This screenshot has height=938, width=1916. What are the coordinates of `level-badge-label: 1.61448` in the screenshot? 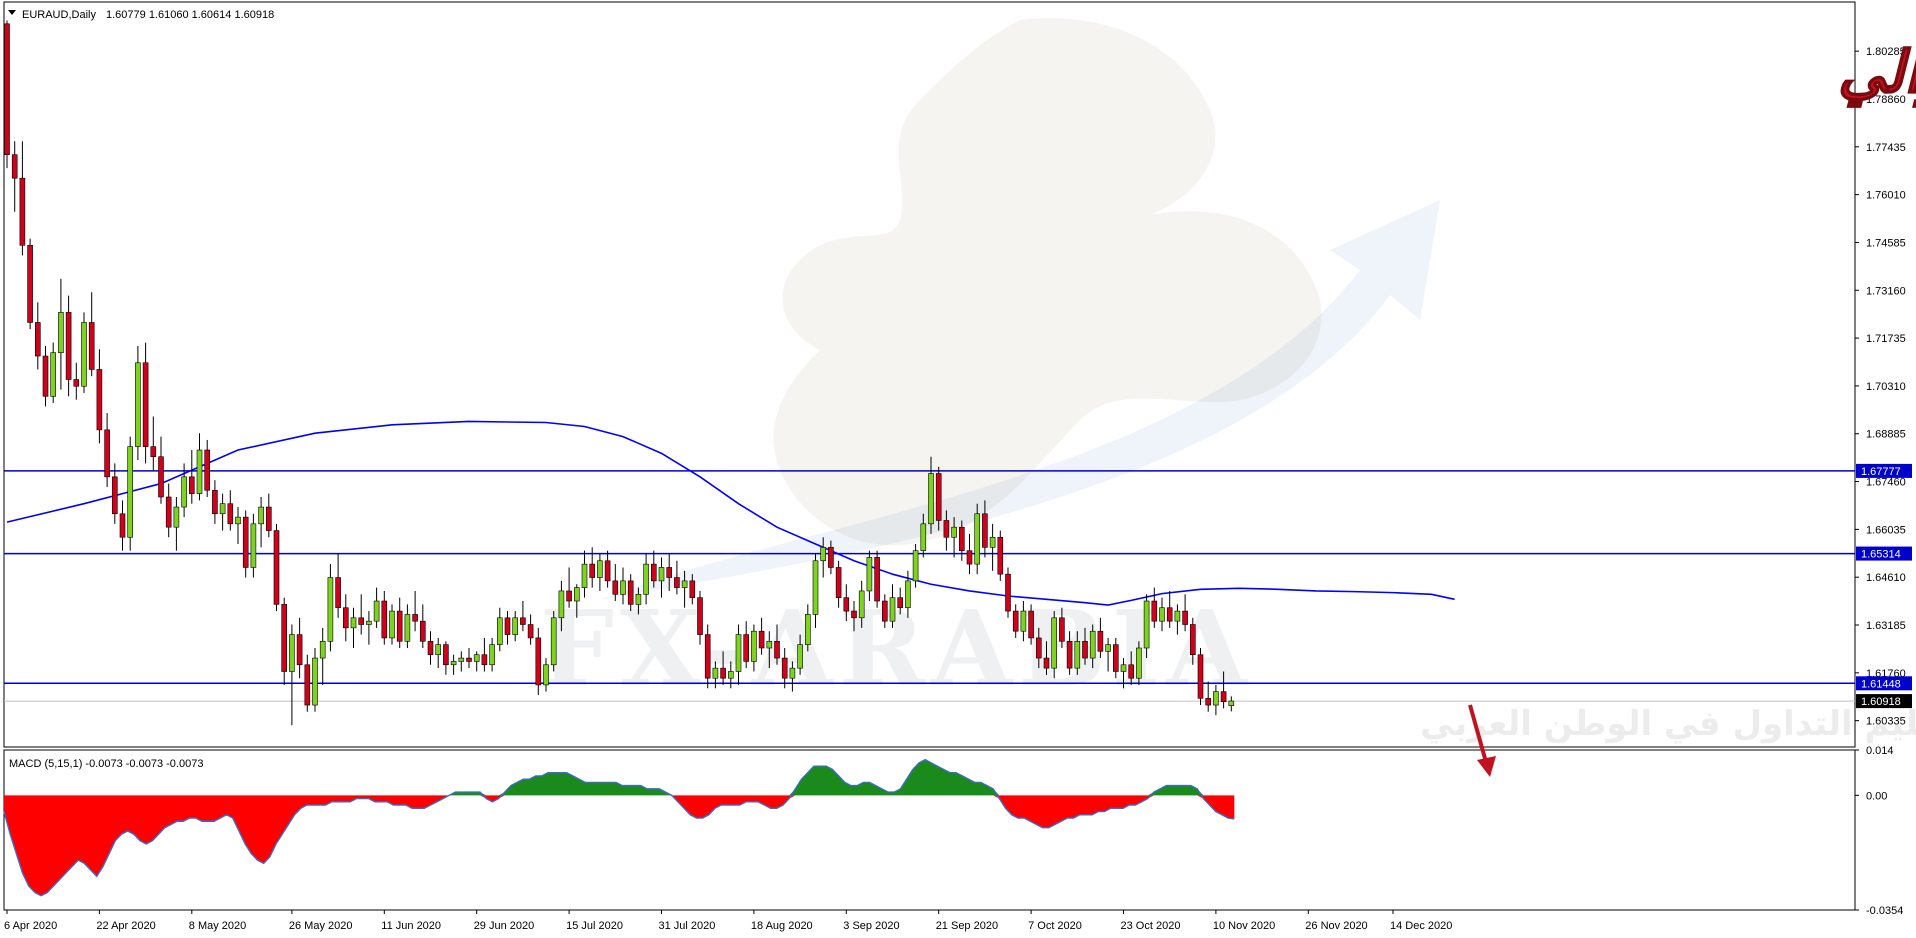 It's located at (1881, 684).